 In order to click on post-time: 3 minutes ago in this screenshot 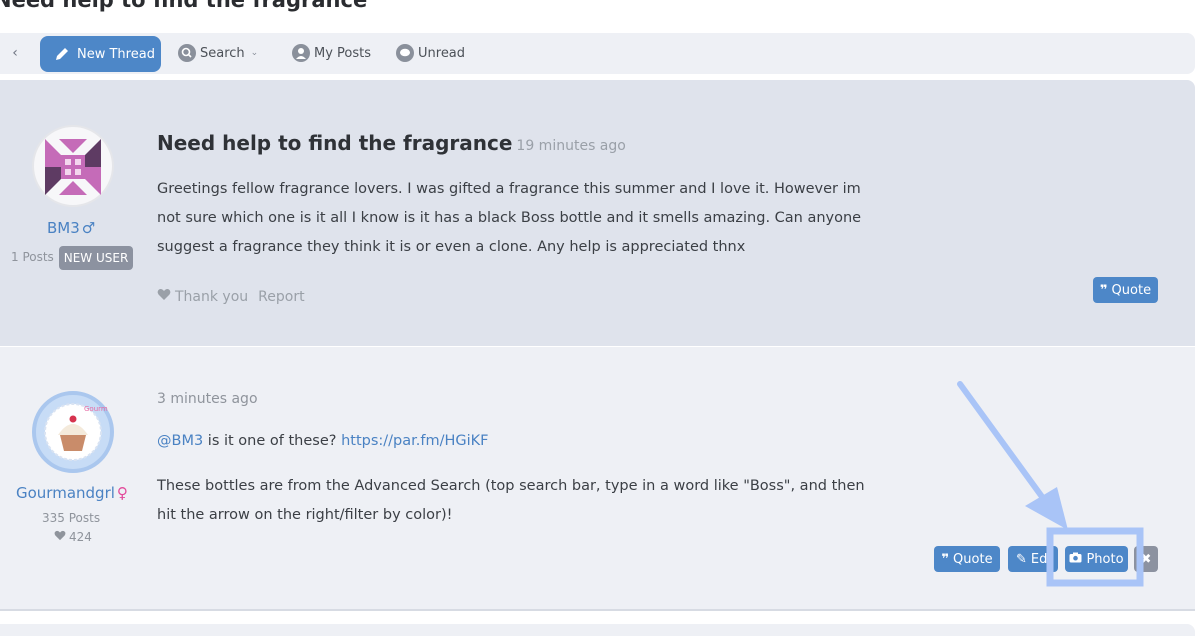, I will do `click(207, 399)`.